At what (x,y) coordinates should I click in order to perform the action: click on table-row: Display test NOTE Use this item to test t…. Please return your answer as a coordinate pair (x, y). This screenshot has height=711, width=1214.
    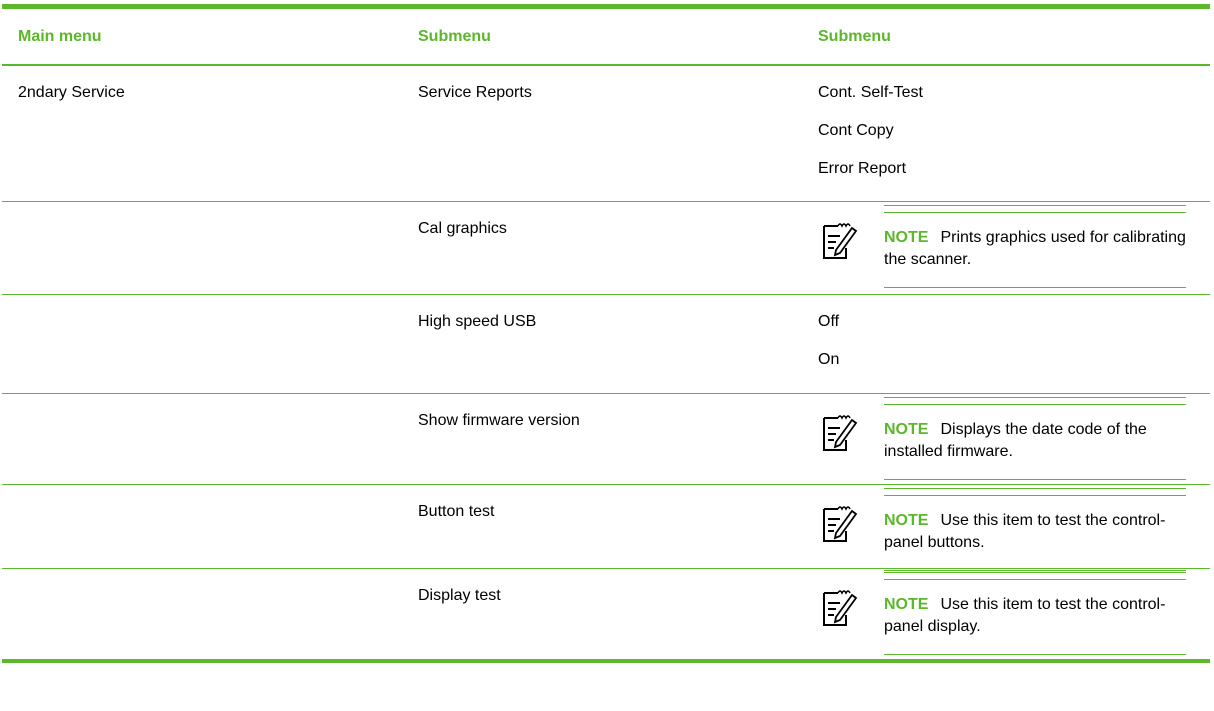
    Looking at the image, I should click on (606, 614).